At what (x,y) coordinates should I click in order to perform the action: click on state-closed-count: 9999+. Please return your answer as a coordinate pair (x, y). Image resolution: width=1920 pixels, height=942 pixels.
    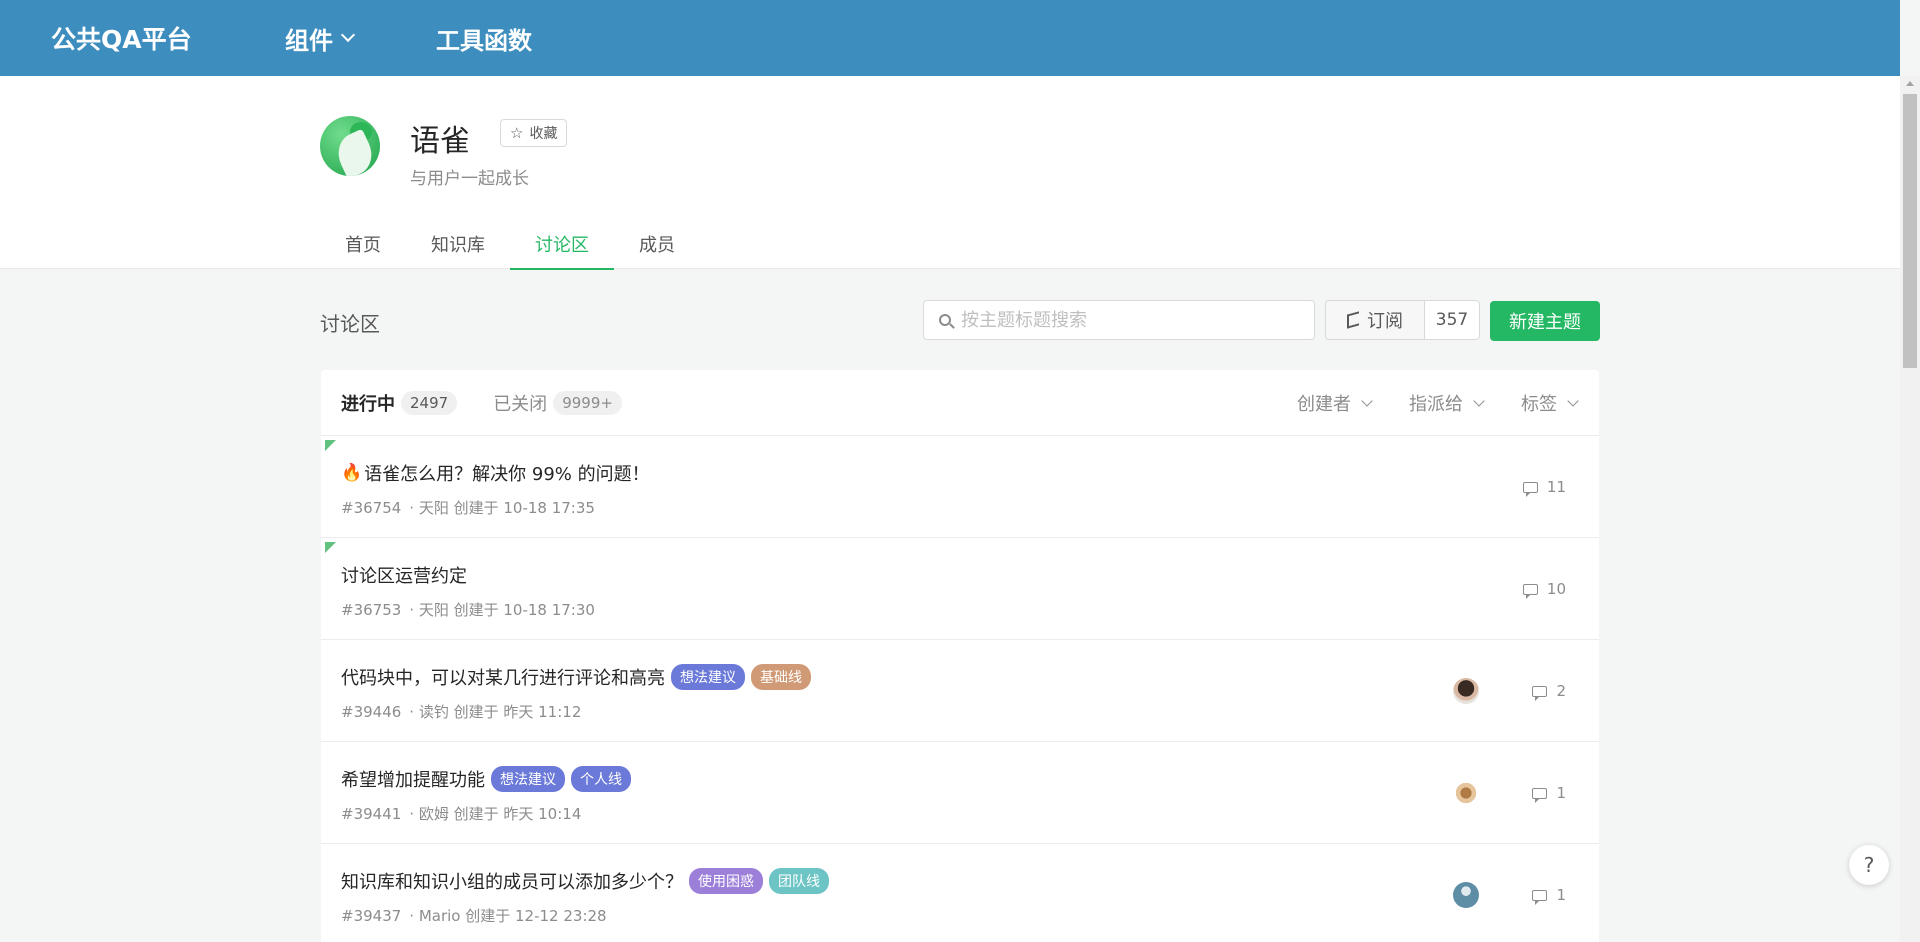
    Looking at the image, I should click on (587, 402).